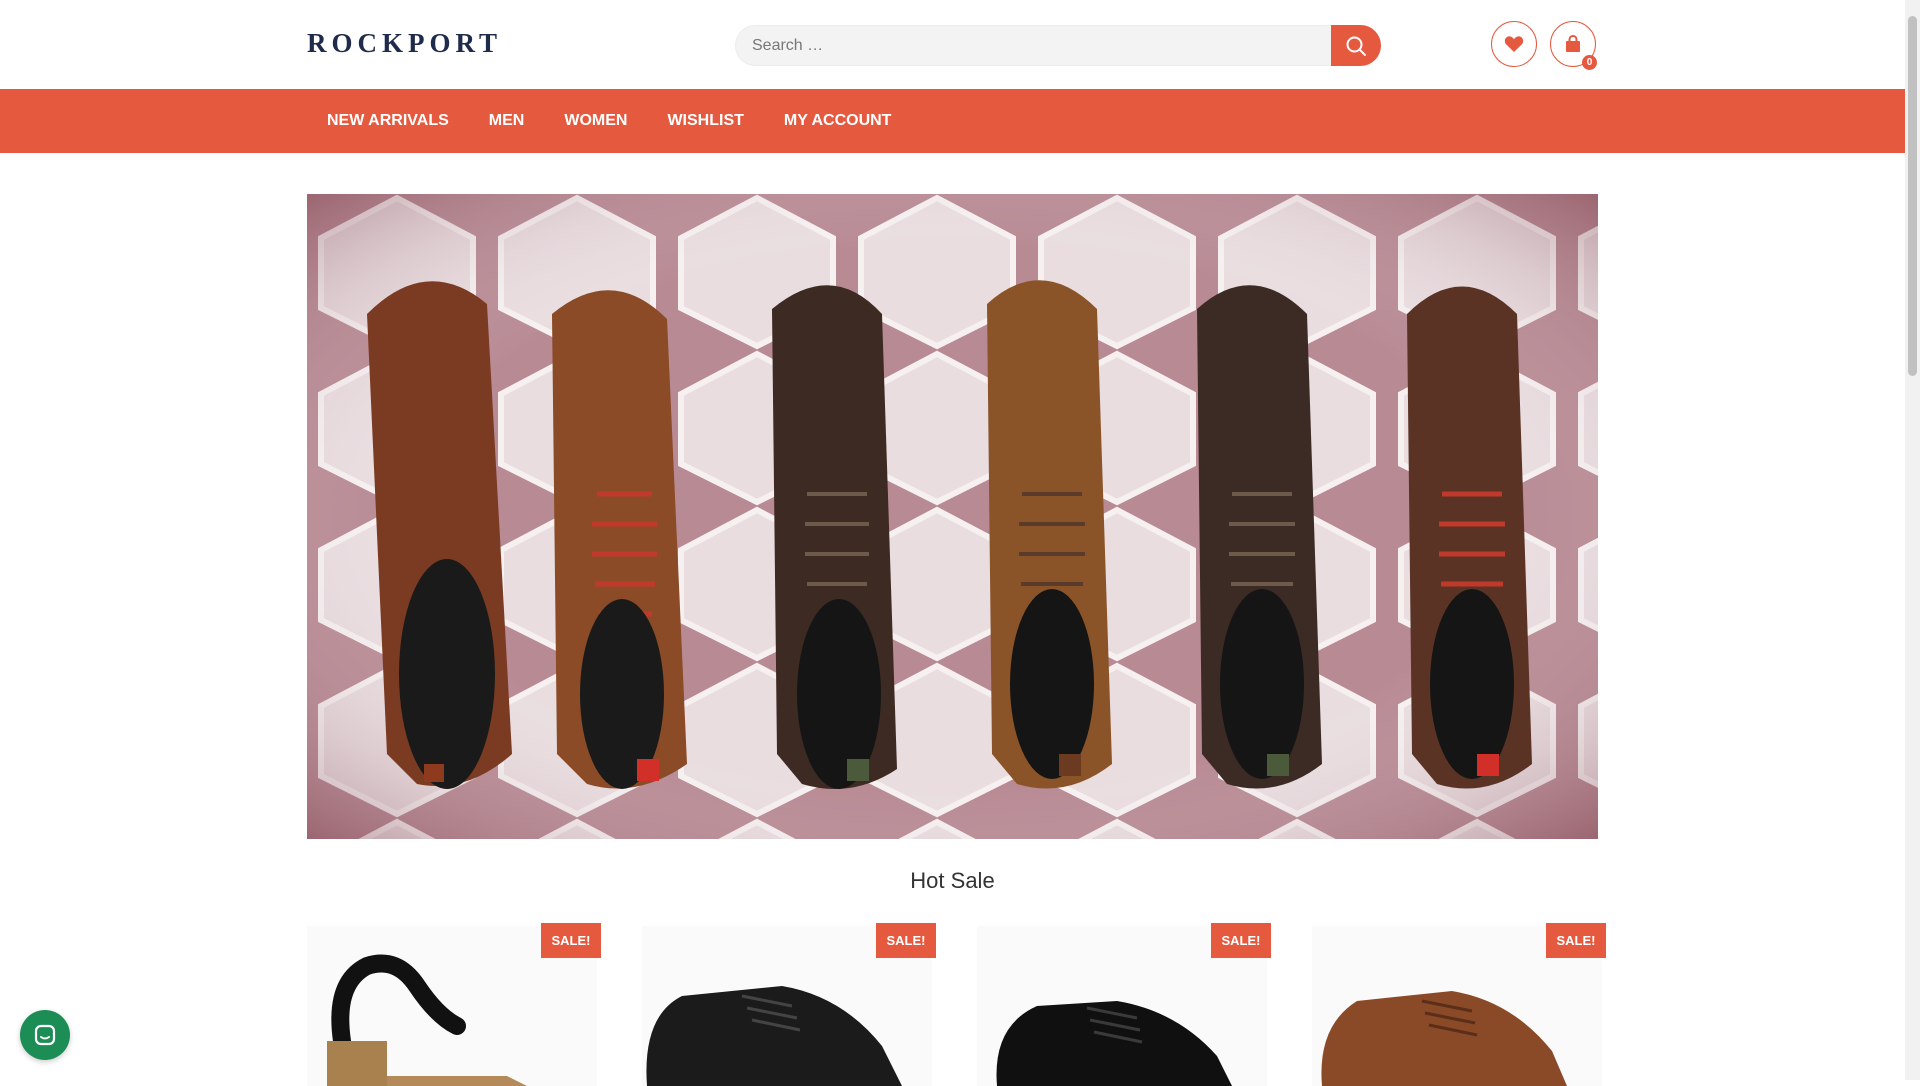  I want to click on chat-widget-button, so click(45, 1035).